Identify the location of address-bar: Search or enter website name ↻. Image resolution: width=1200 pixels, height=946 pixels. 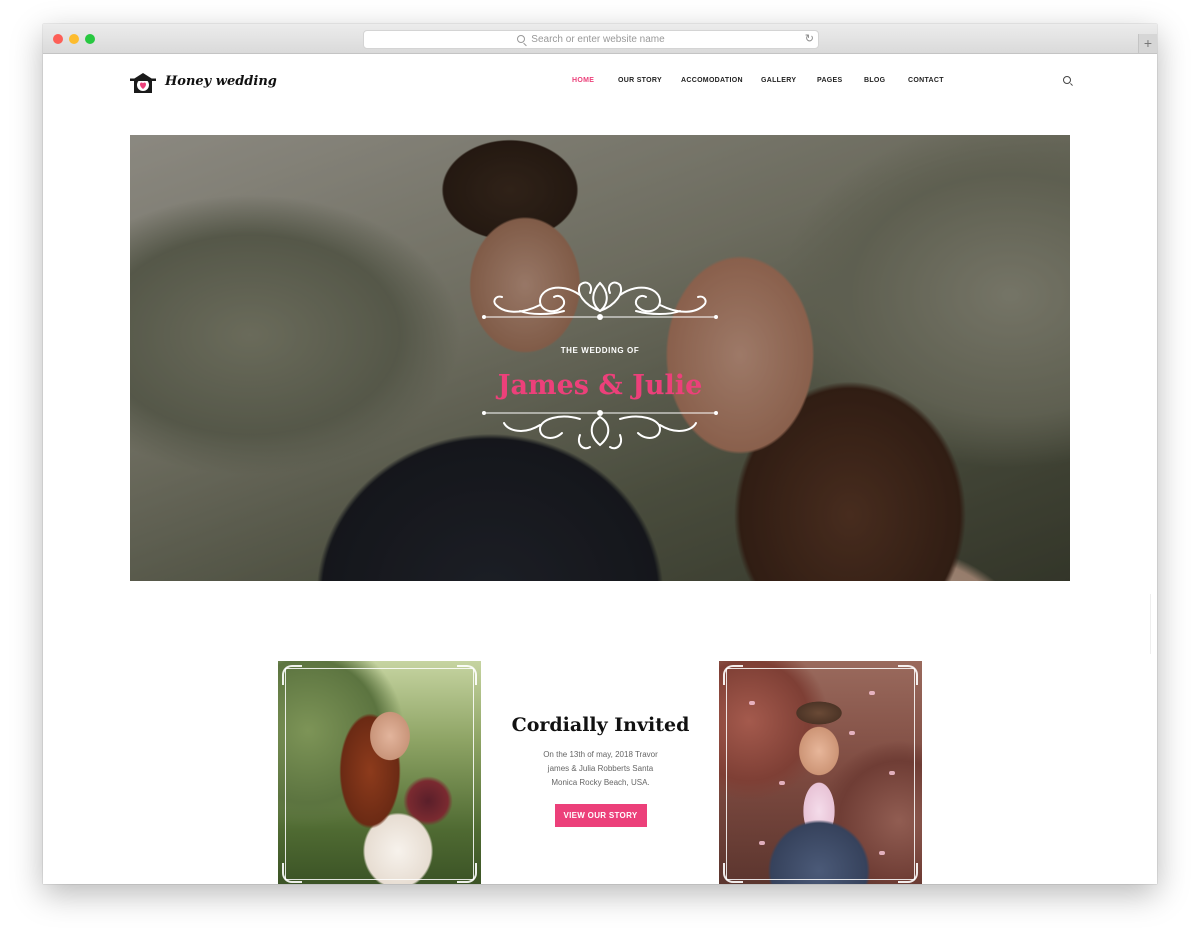
(591, 39).